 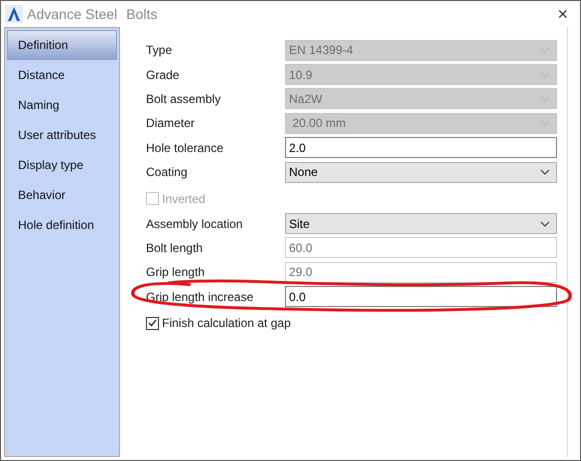 What do you see at coordinates (303, 173) in the screenshot?
I see `dropdown-value: None` at bounding box center [303, 173].